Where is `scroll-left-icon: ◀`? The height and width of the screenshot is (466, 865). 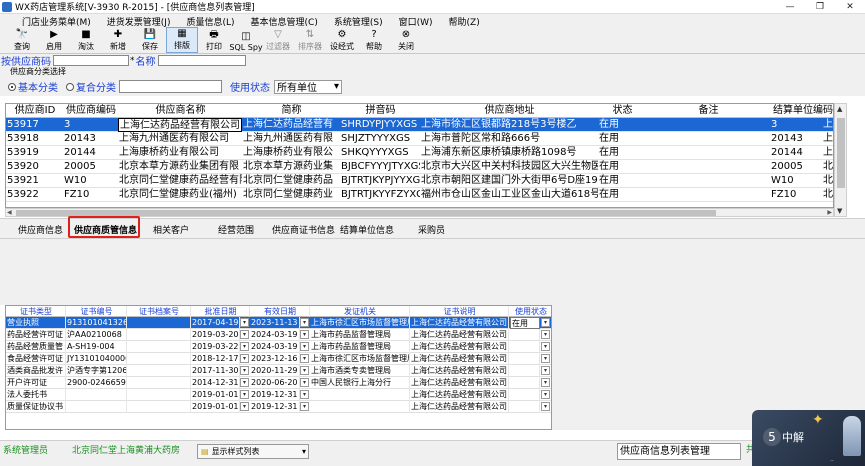
scroll-left-icon: ◀ is located at coordinates (9, 212).